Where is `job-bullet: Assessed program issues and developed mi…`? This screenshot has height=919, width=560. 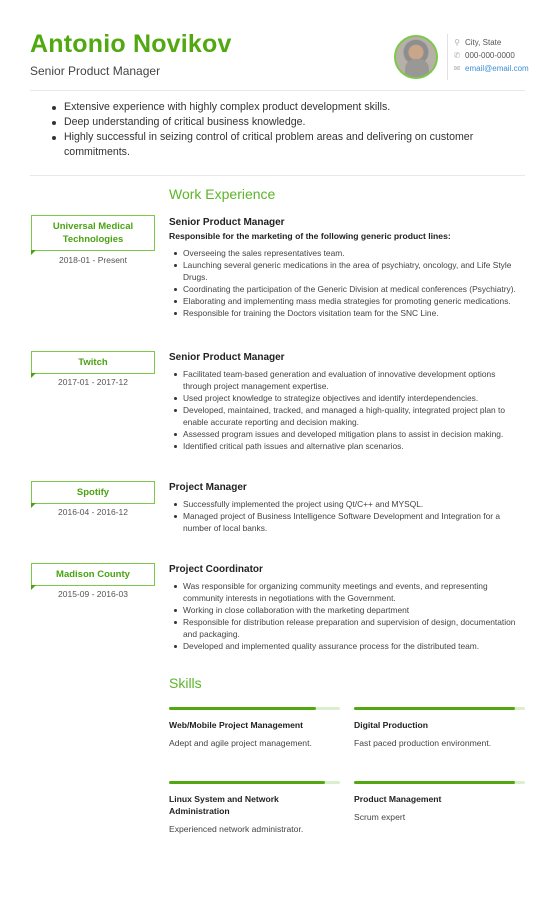 job-bullet: Assessed program issues and developed mi… is located at coordinates (347, 434).